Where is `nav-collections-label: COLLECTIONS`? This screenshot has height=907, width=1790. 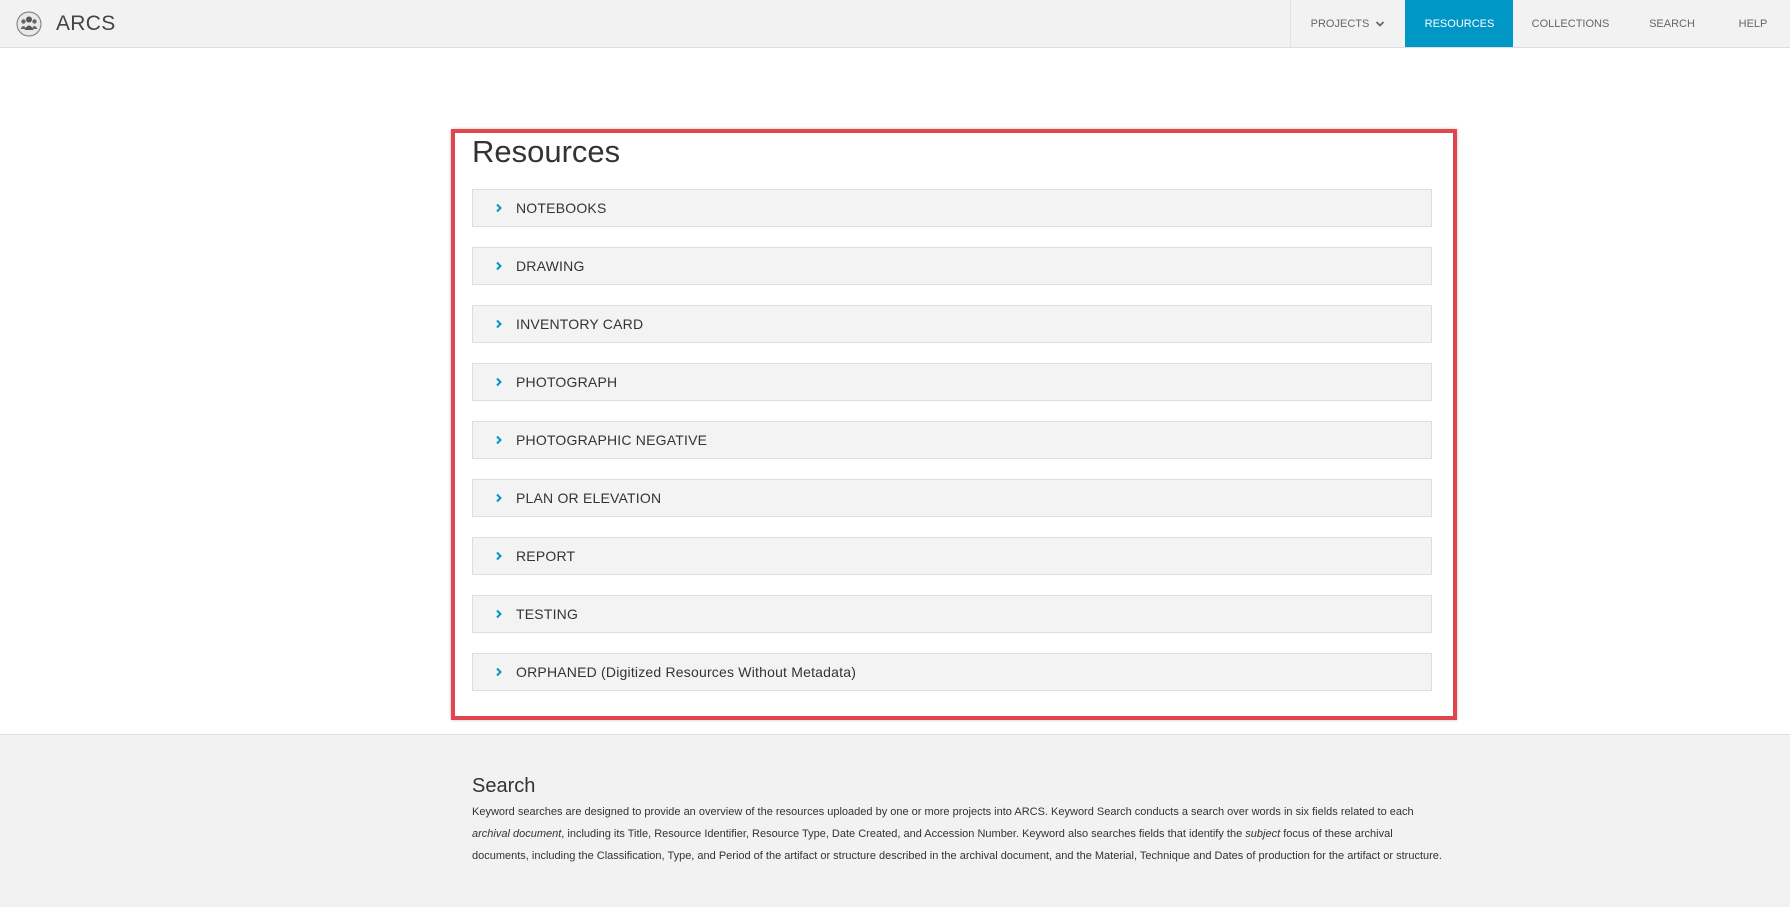
nav-collections-label: COLLECTIONS is located at coordinates (1570, 23).